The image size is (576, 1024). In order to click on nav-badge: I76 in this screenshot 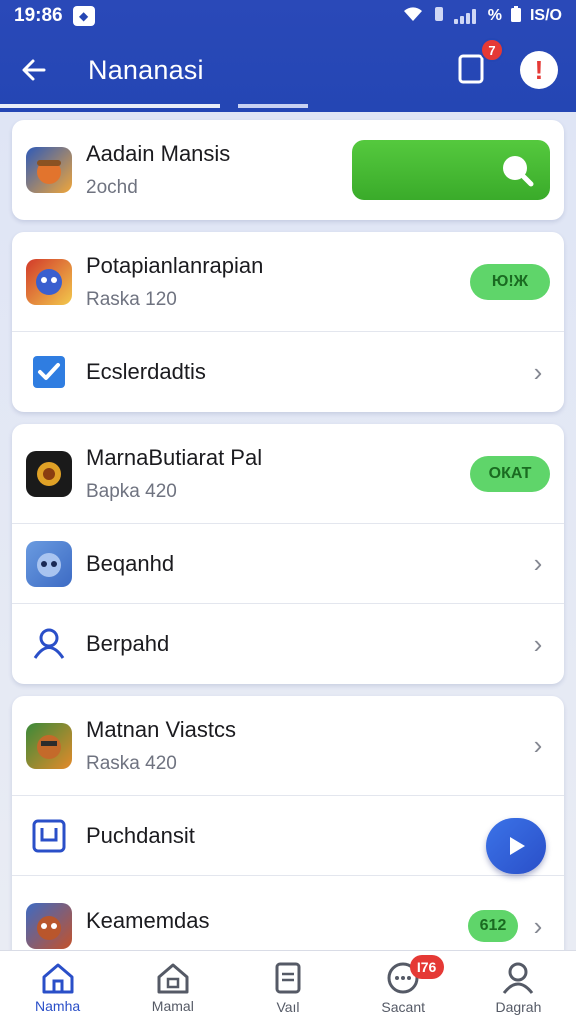, I will do `click(426, 967)`.